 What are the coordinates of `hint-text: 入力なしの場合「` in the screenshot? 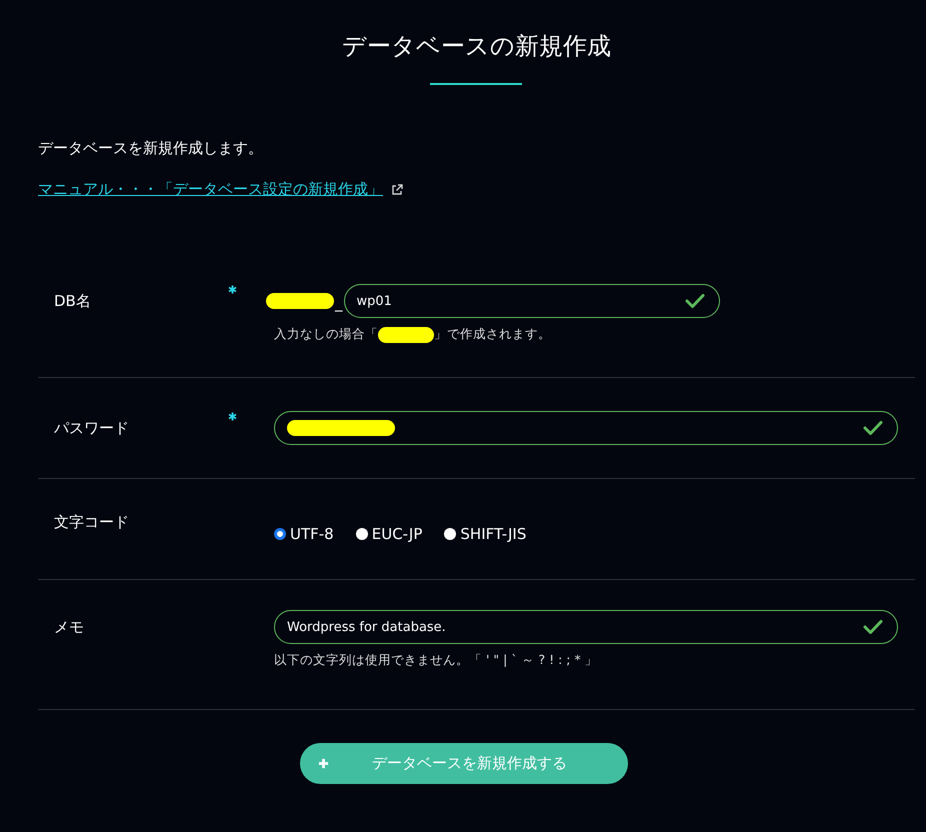 It's located at (326, 334).